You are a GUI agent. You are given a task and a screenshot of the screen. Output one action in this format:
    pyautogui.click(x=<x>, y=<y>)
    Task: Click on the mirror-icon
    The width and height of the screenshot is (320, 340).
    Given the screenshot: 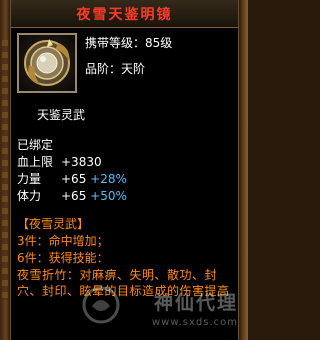 What is the action you would take?
    pyautogui.click(x=47, y=62)
    